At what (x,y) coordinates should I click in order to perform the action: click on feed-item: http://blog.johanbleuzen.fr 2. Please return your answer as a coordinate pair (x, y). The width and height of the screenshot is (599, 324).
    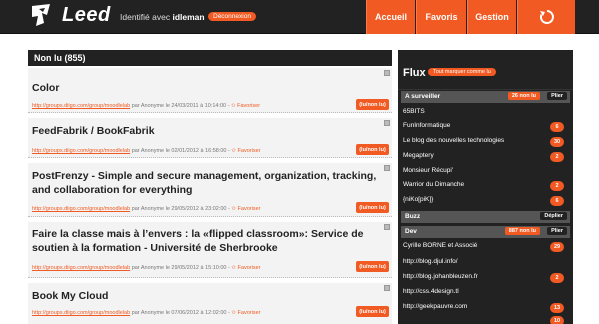
    Looking at the image, I should click on (485, 278).